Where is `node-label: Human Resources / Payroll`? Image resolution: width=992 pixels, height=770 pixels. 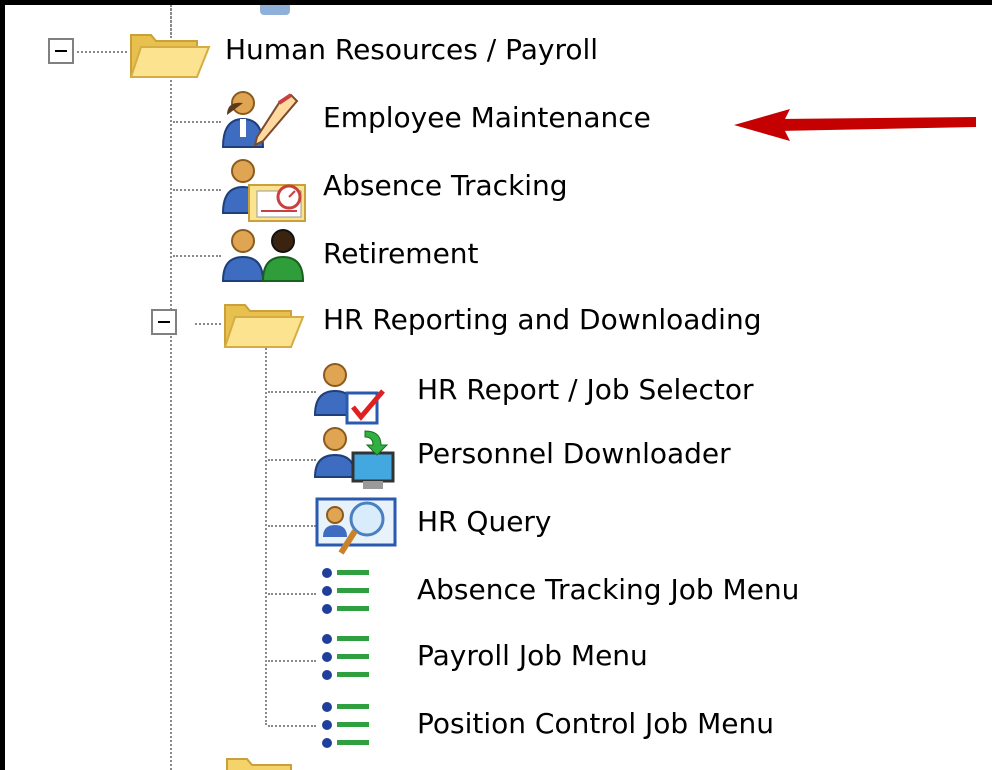
node-label: Human Resources / Payroll is located at coordinates (412, 49).